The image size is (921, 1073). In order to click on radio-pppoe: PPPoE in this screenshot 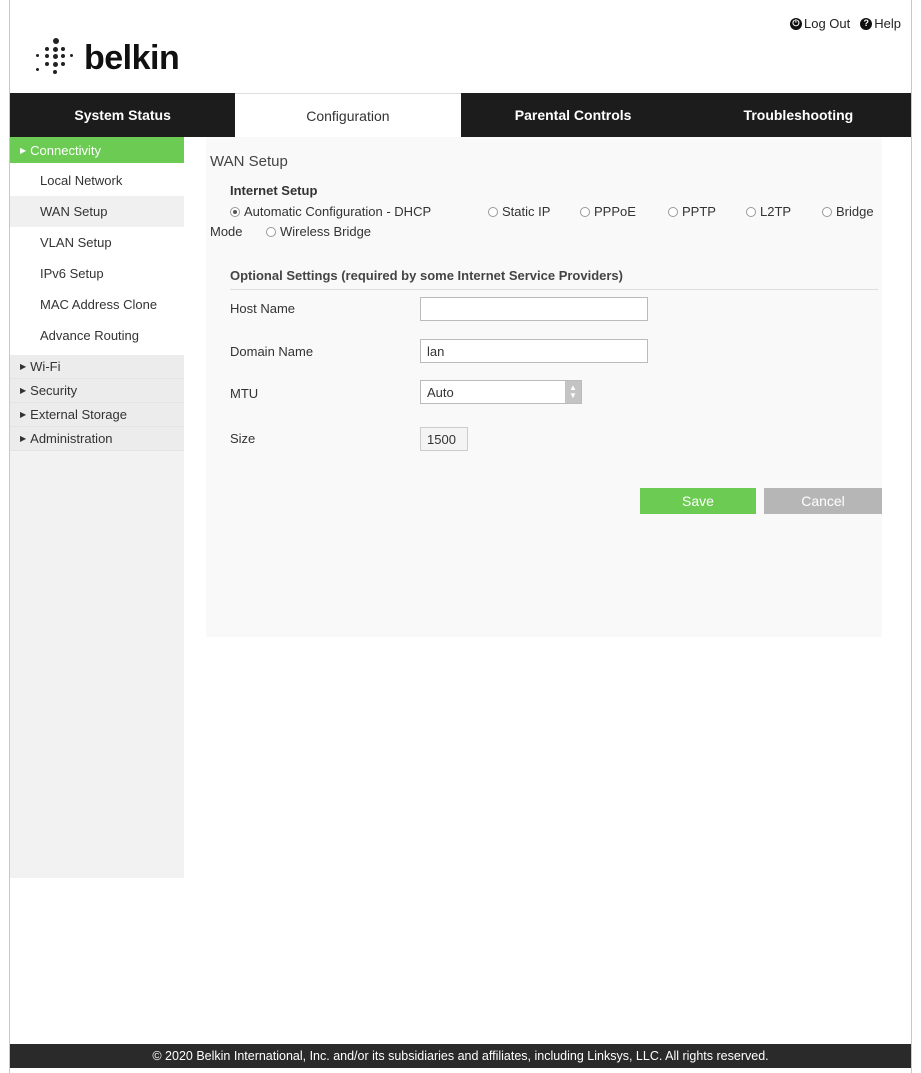, I will do `click(608, 211)`.